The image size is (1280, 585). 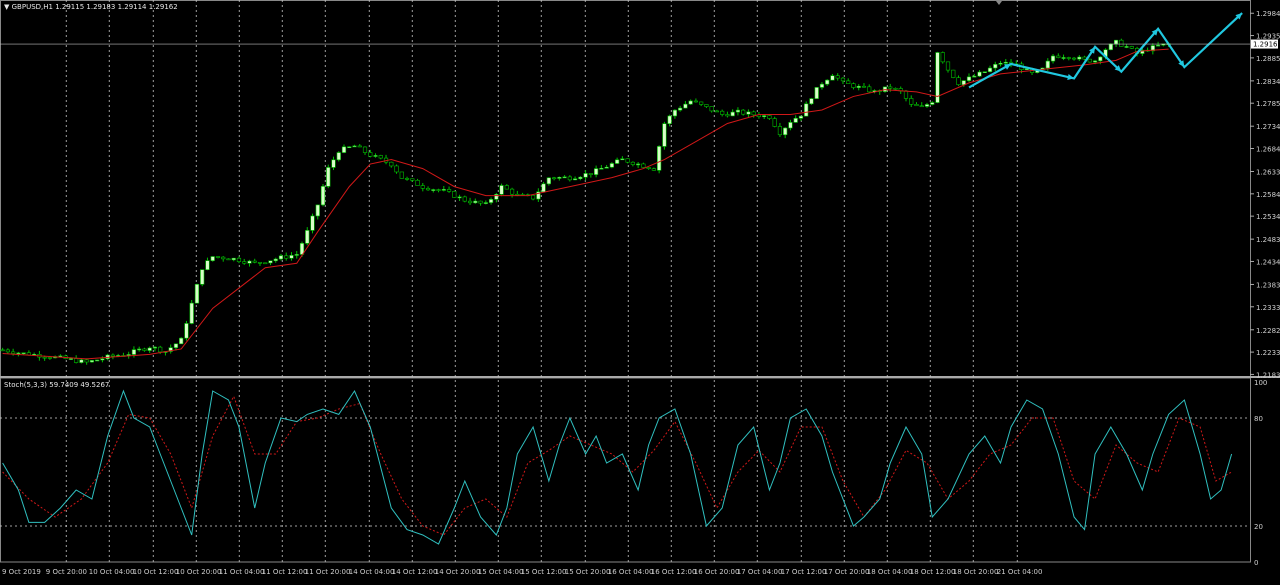 I want to click on time-axis-label: 11 Oct 04:00, so click(x=242, y=572).